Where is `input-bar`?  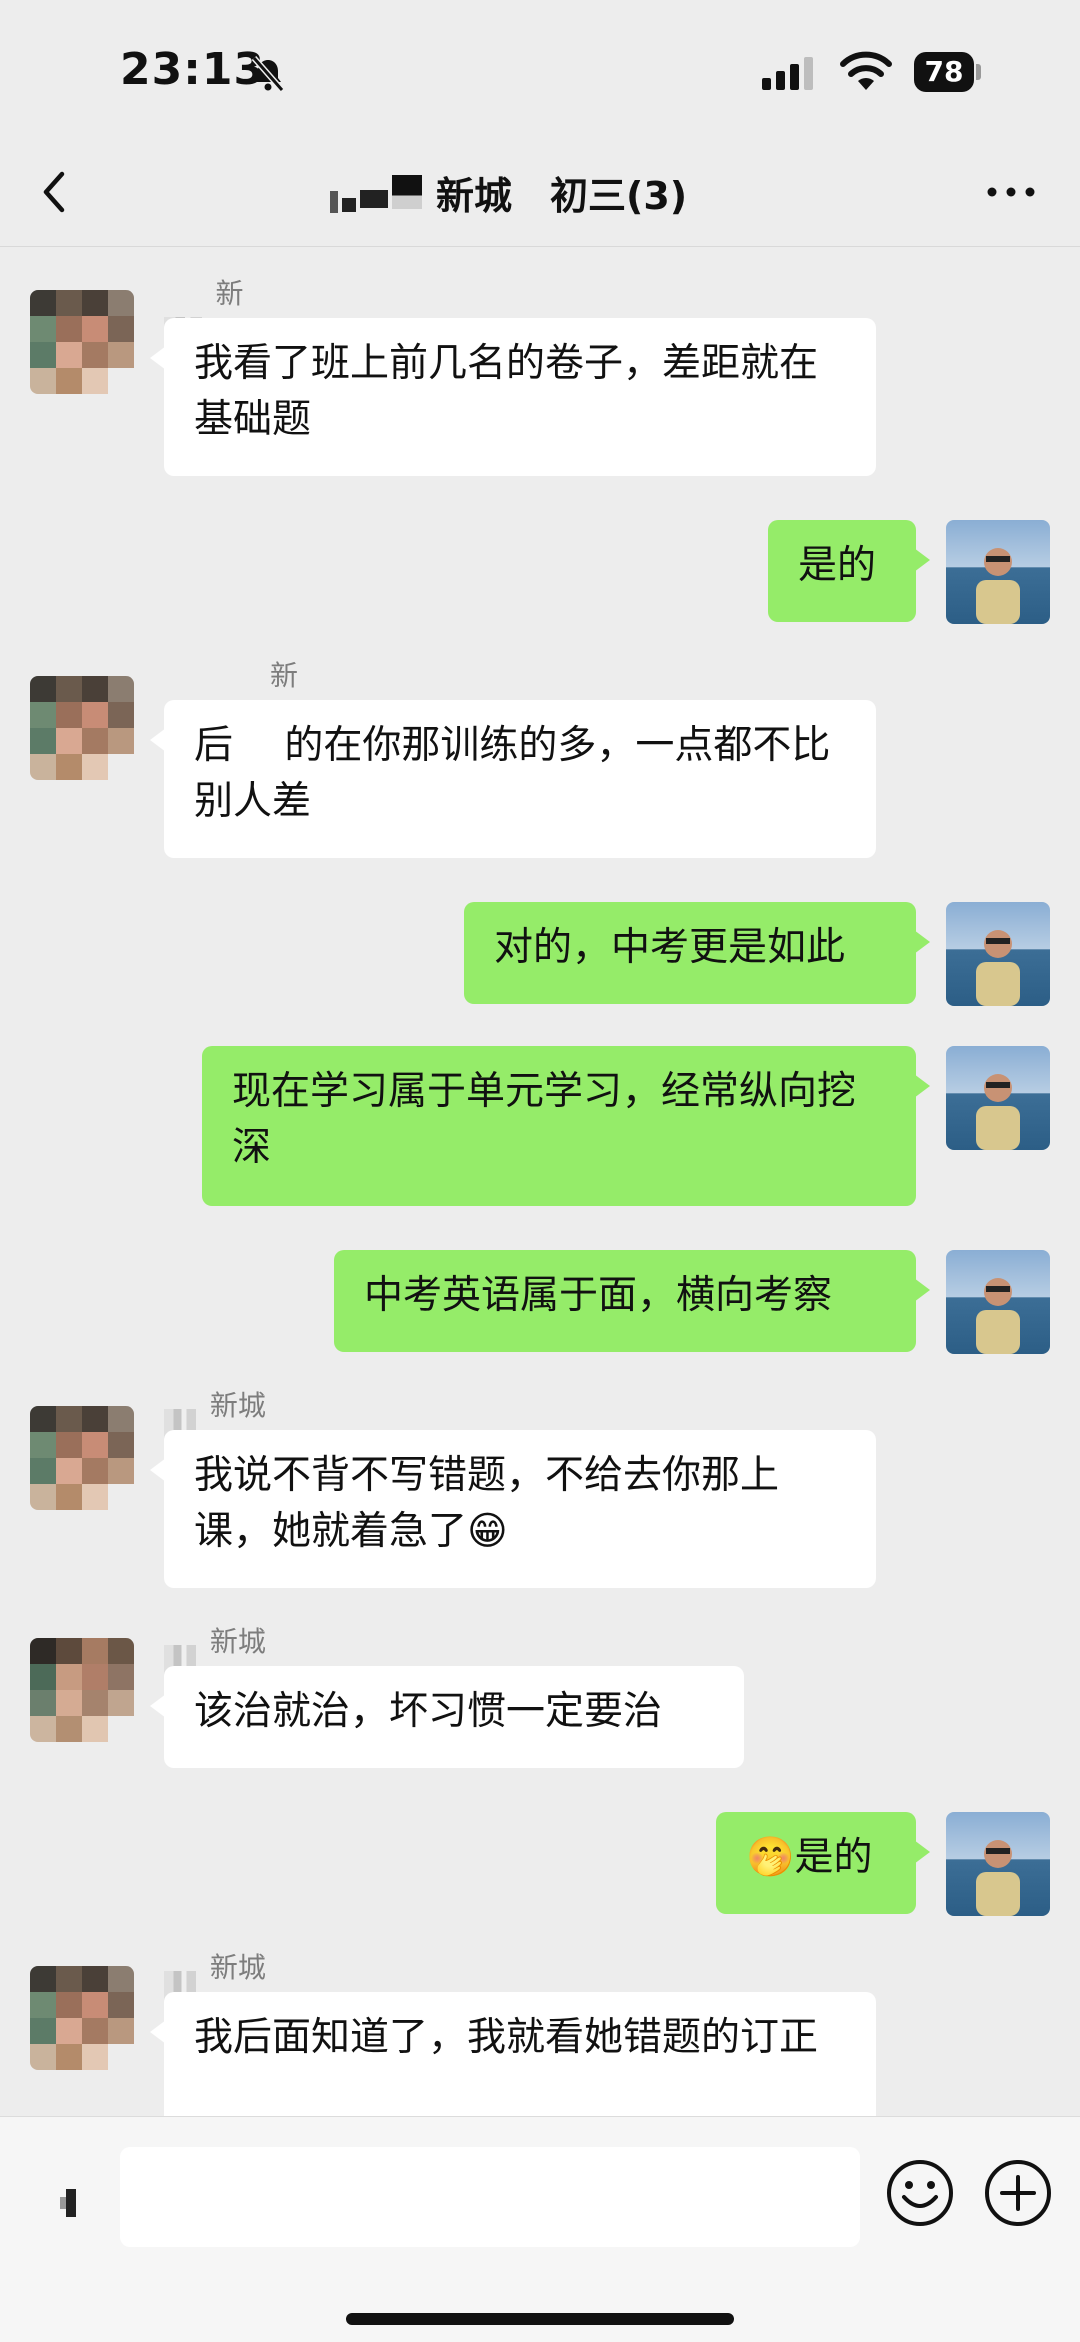
input-bar is located at coordinates (540, 2229).